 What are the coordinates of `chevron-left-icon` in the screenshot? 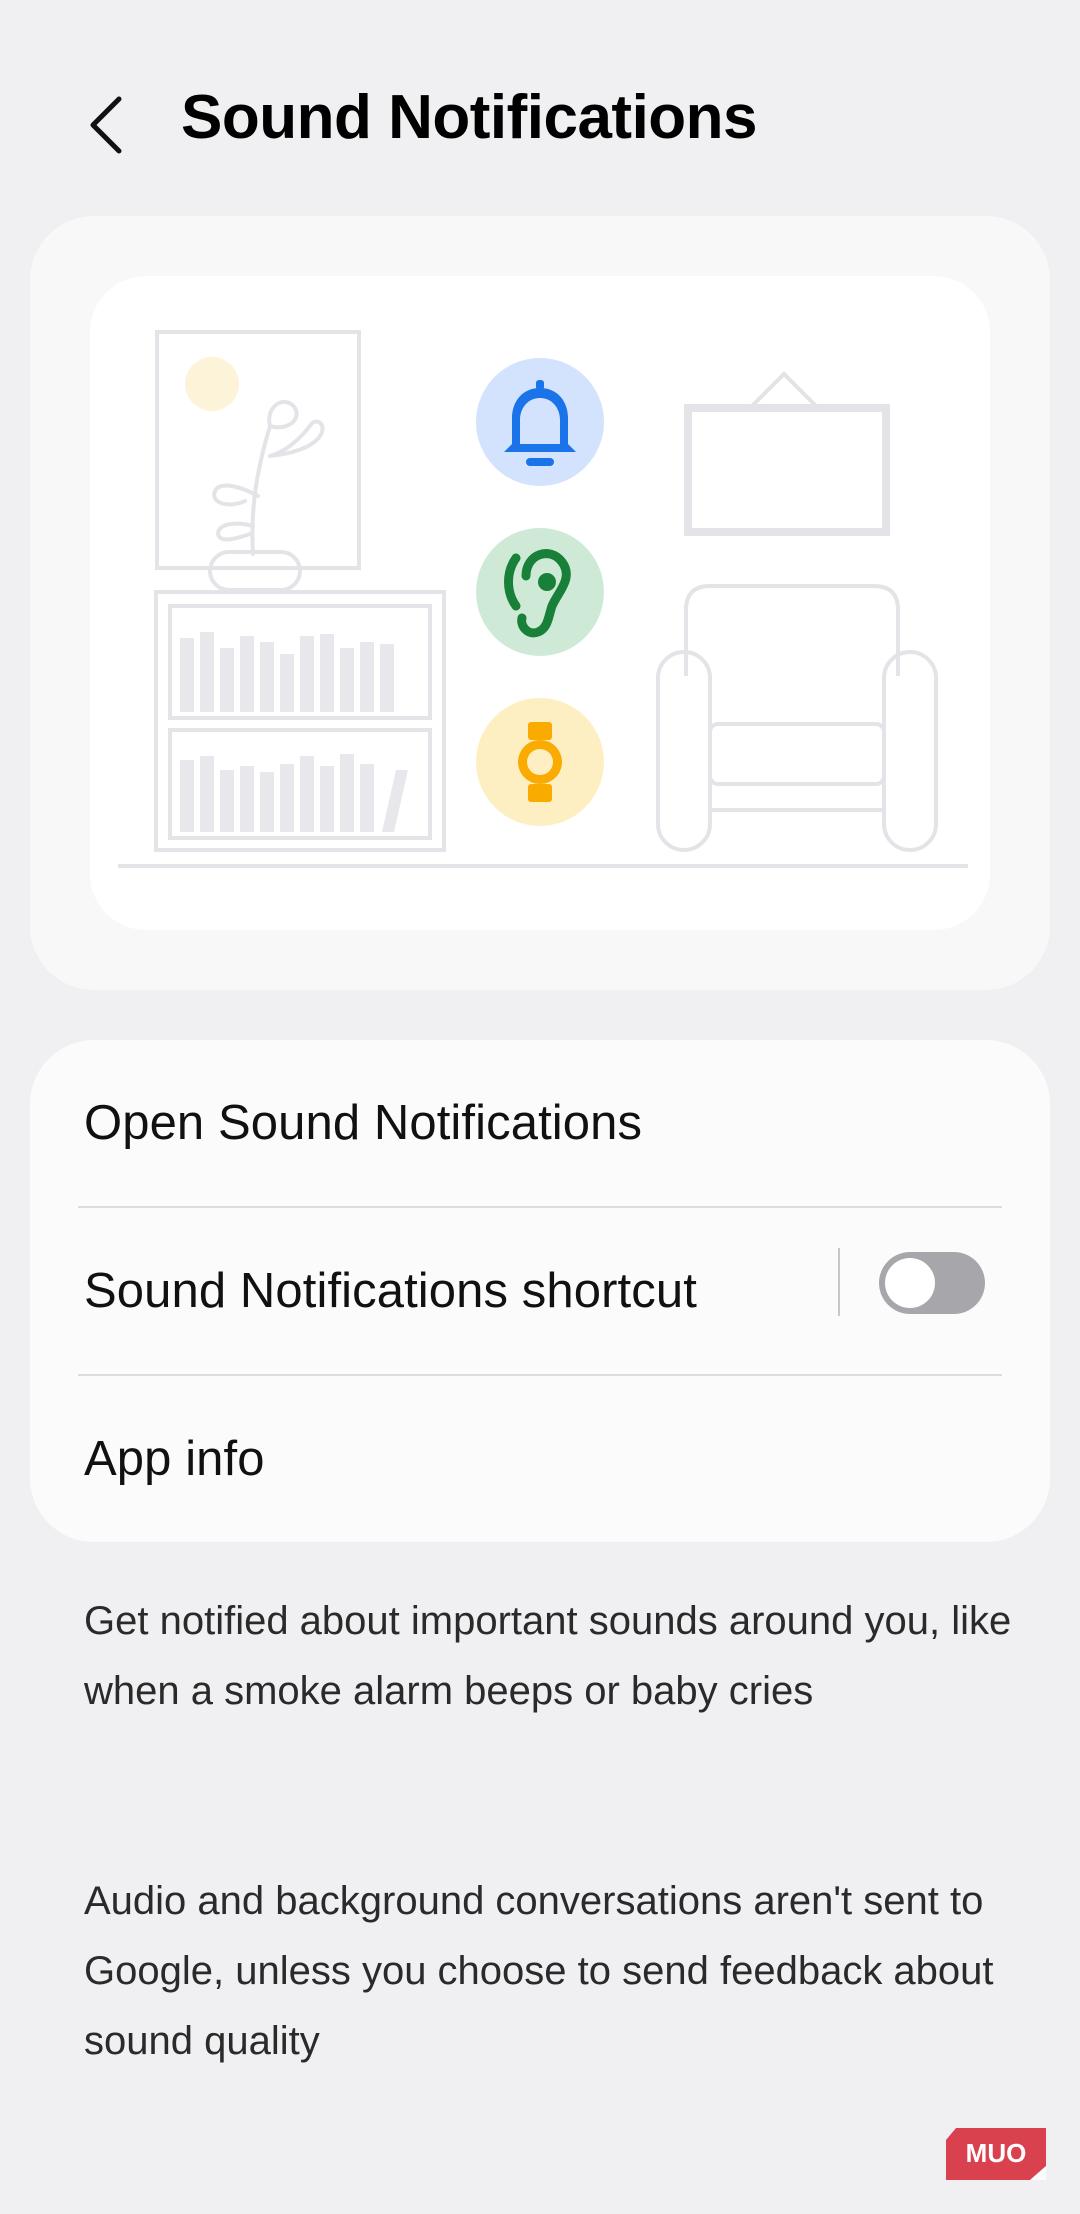 It's located at (106, 125).